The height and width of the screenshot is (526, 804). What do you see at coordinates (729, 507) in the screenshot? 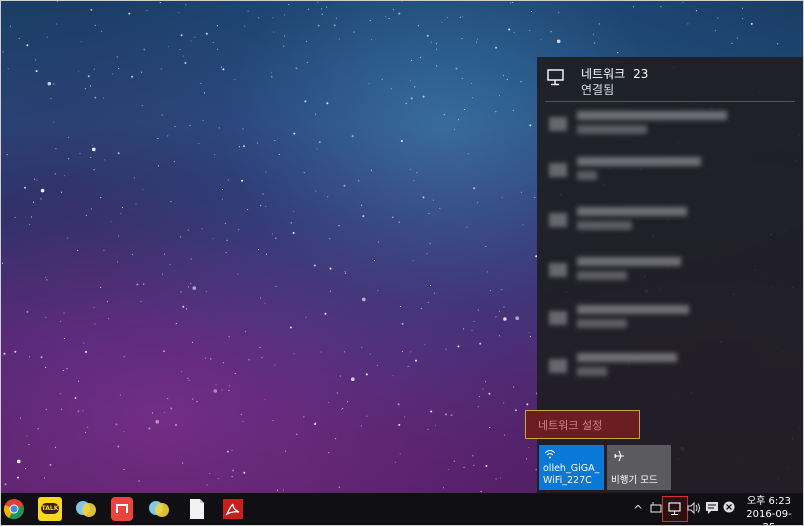
I see `close-circle-icon` at bounding box center [729, 507].